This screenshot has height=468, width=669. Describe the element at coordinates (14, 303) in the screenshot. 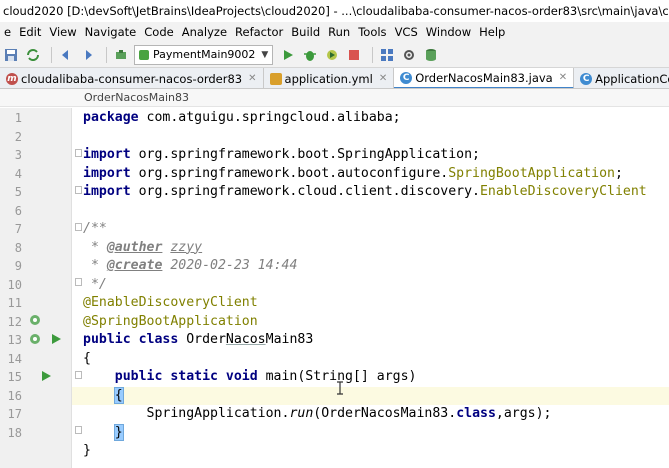

I see `line-number: 11` at that location.